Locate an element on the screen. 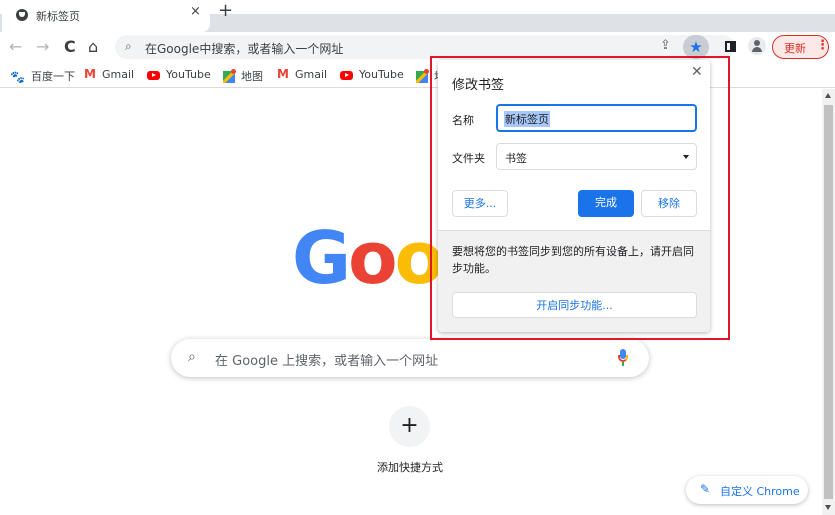  bookmark-youtube-2: YouTube is located at coordinates (372, 74).